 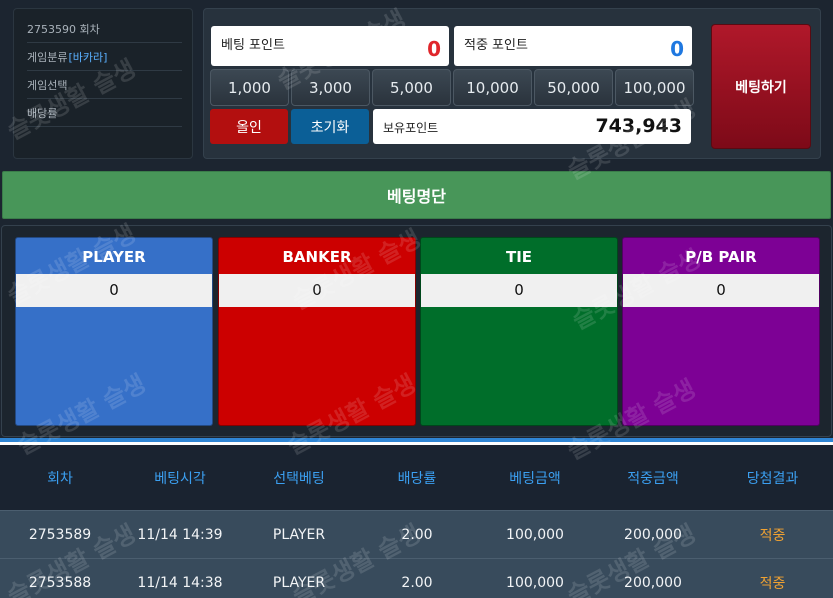 What do you see at coordinates (60, 534) in the screenshot?
I see `row-round: 2753589` at bounding box center [60, 534].